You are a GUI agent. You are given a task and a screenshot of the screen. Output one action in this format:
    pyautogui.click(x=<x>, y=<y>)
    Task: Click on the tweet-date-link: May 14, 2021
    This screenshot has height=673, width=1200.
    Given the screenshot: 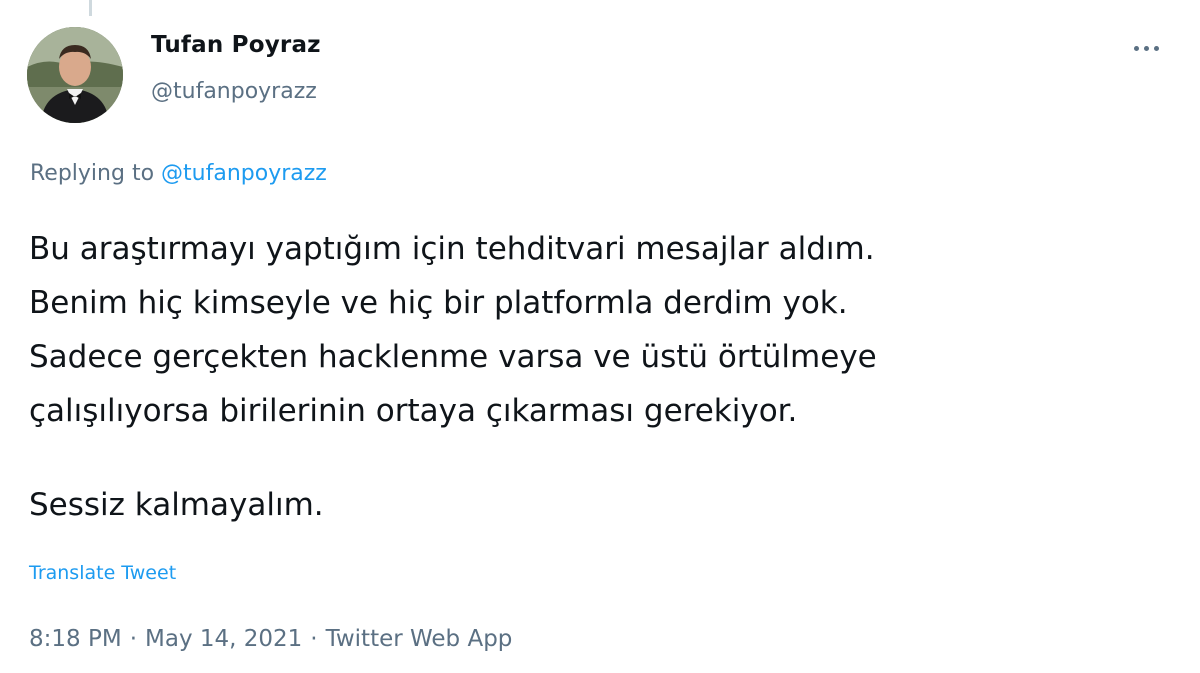 What is the action you would take?
    pyautogui.click(x=223, y=639)
    